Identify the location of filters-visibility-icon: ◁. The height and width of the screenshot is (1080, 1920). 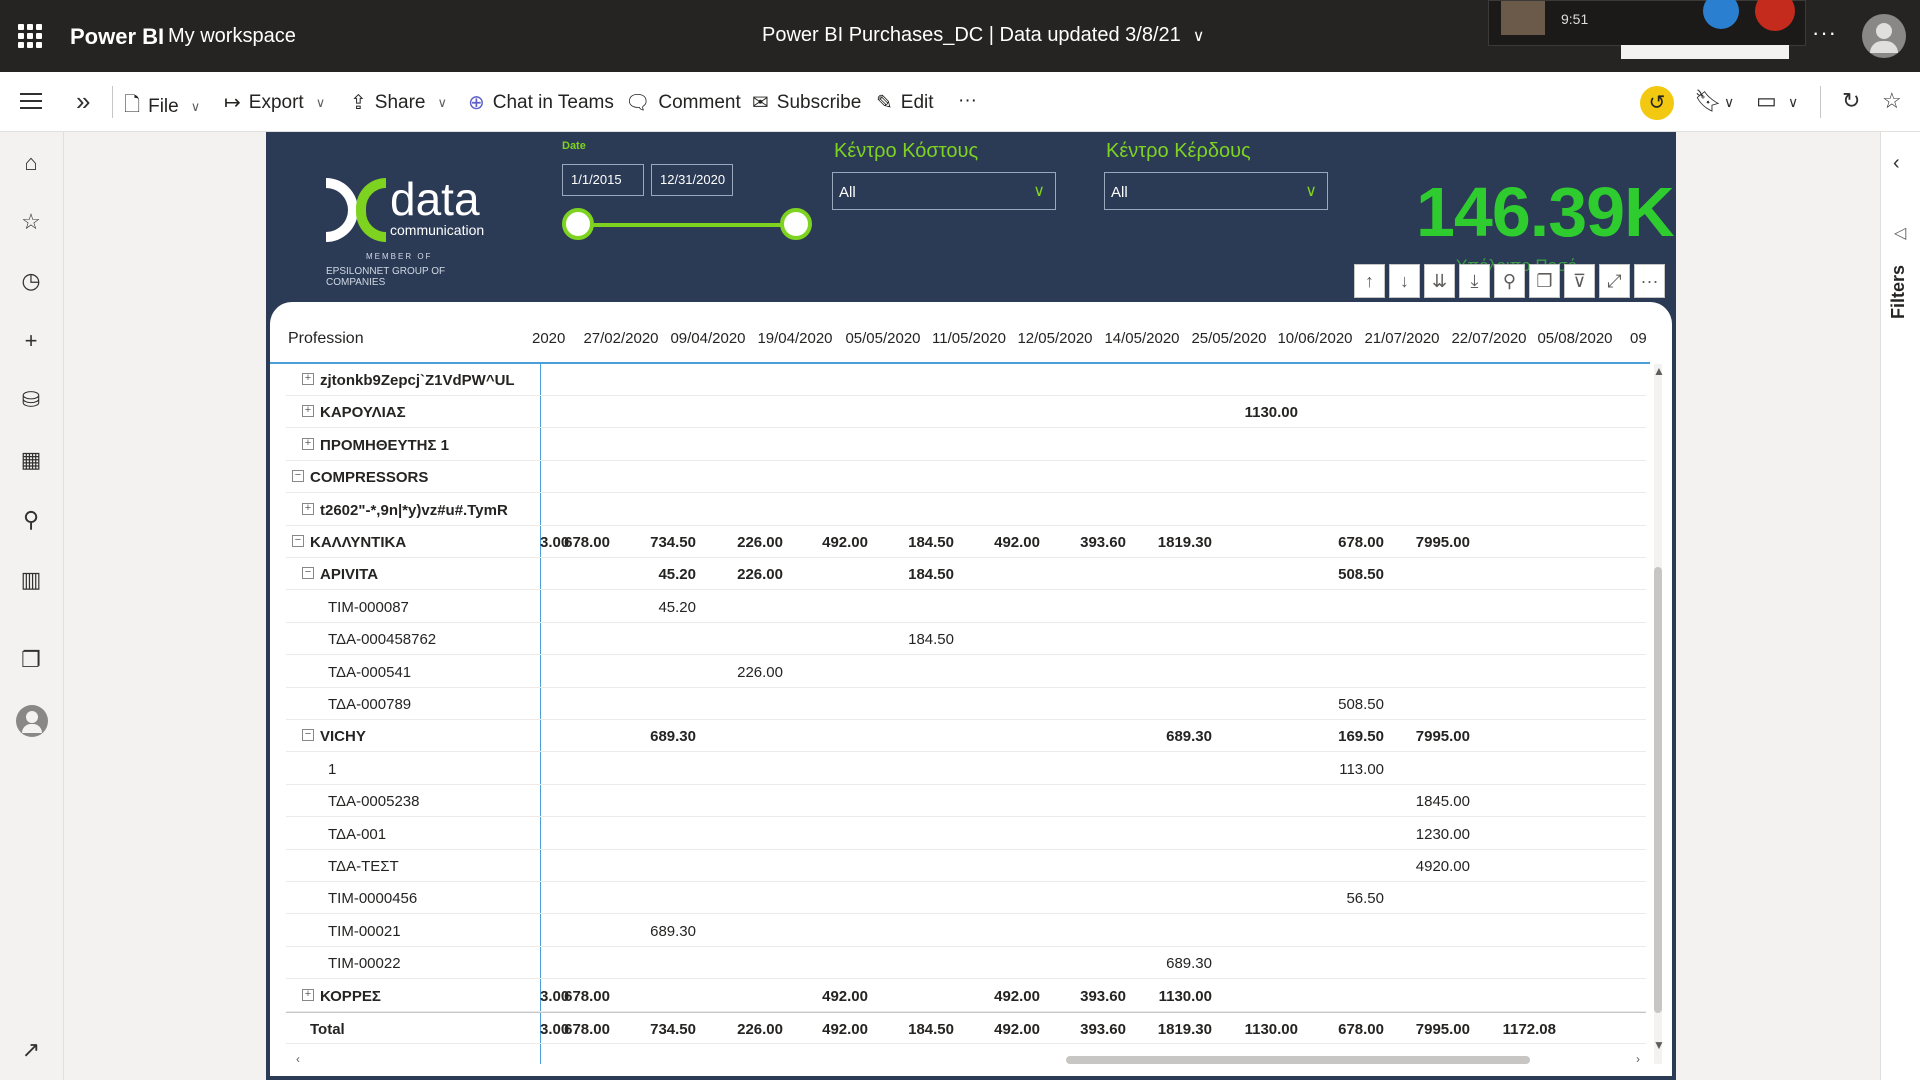
(1900, 233).